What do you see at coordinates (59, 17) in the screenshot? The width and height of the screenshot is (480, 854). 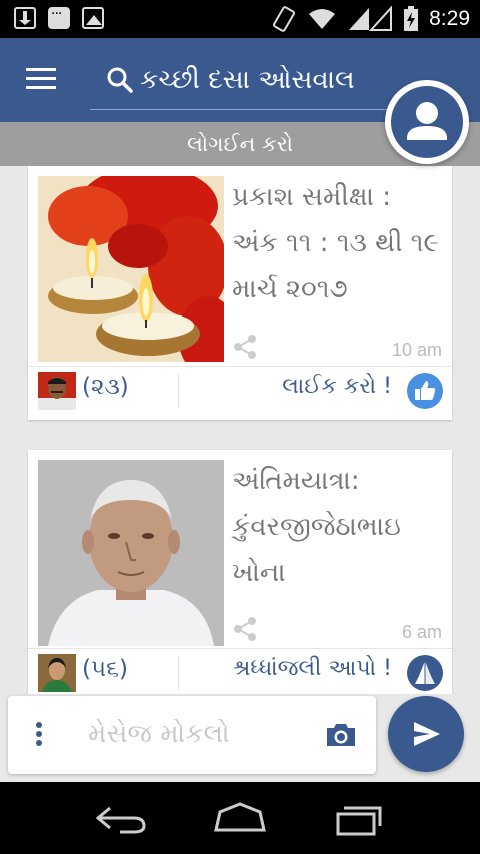 I see `message-icon` at bounding box center [59, 17].